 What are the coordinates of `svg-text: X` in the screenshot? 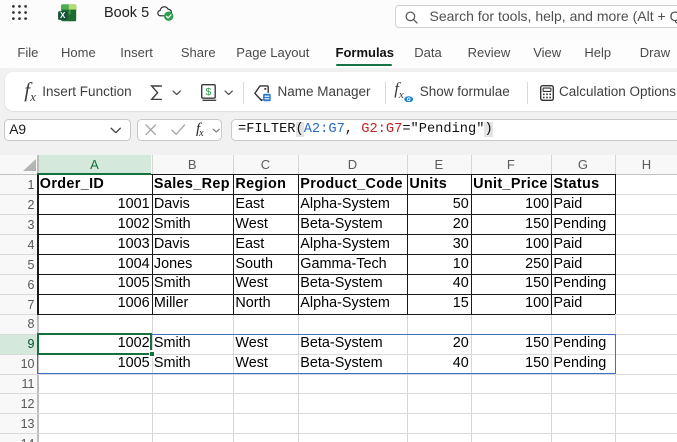 It's located at (63, 15).